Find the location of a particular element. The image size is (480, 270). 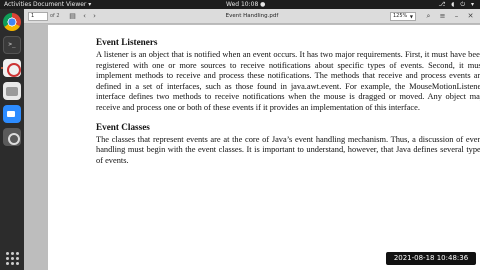

close-icon: ✕ is located at coordinates (470, 16).